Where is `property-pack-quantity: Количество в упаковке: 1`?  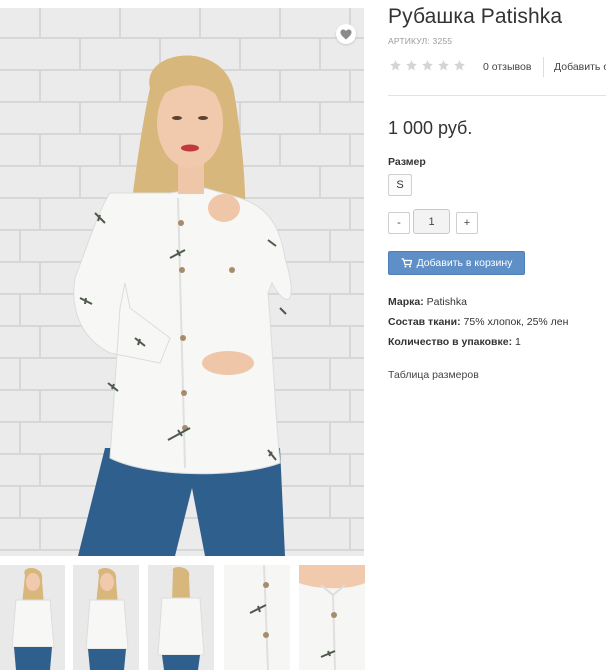 property-pack-quantity: Количество в упаковке: 1 is located at coordinates (454, 342).